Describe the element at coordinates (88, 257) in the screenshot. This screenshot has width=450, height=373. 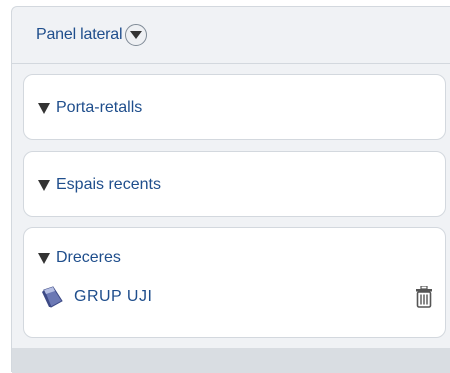
I see `section-label: Dreceres` at that location.